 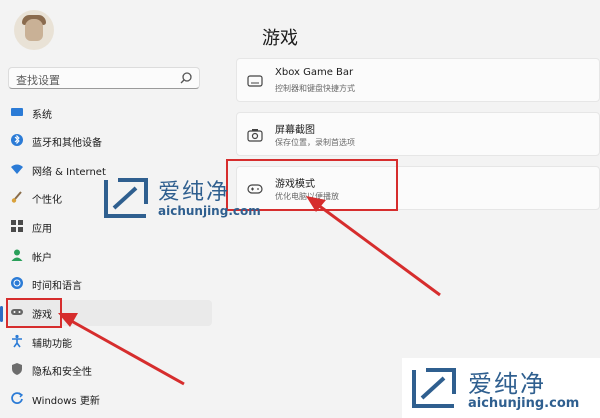 I want to click on search-icon, so click(x=186, y=78).